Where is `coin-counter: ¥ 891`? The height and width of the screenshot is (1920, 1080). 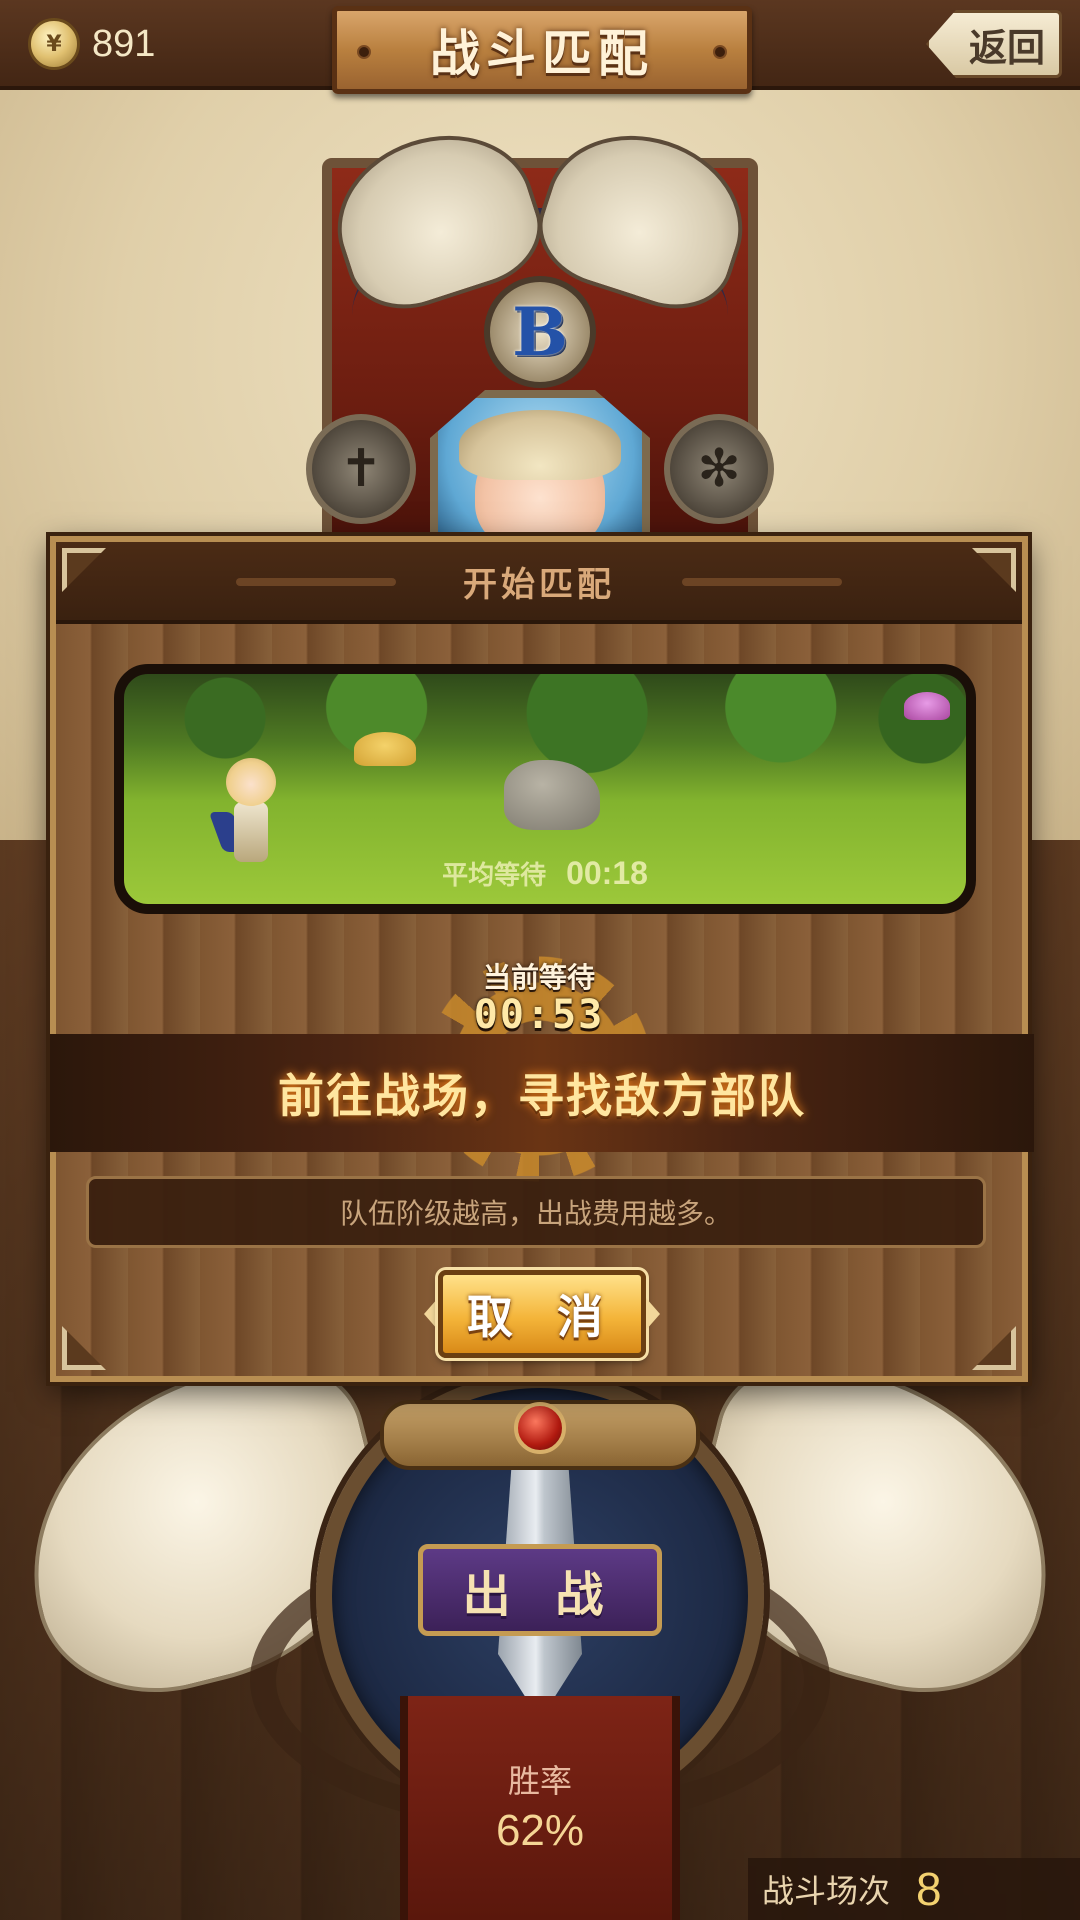 coin-counter: ¥ 891 is located at coordinates (113, 44).